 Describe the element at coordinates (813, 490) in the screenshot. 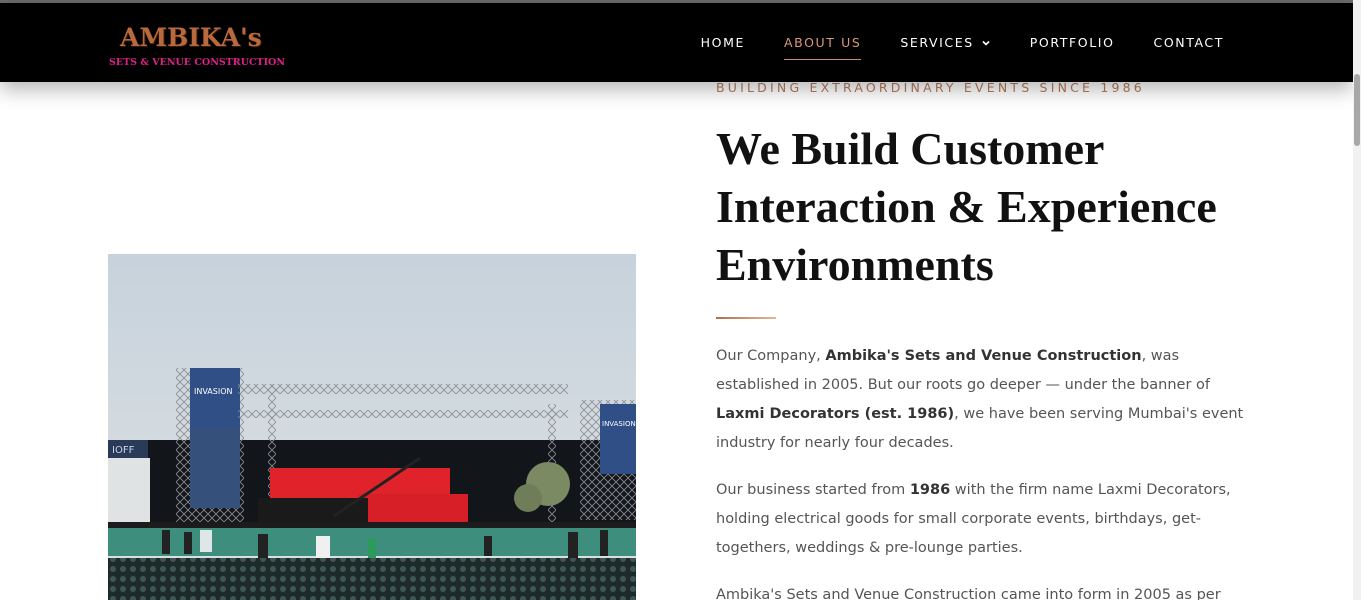

I see `p2-text-1: Our business started from` at that location.